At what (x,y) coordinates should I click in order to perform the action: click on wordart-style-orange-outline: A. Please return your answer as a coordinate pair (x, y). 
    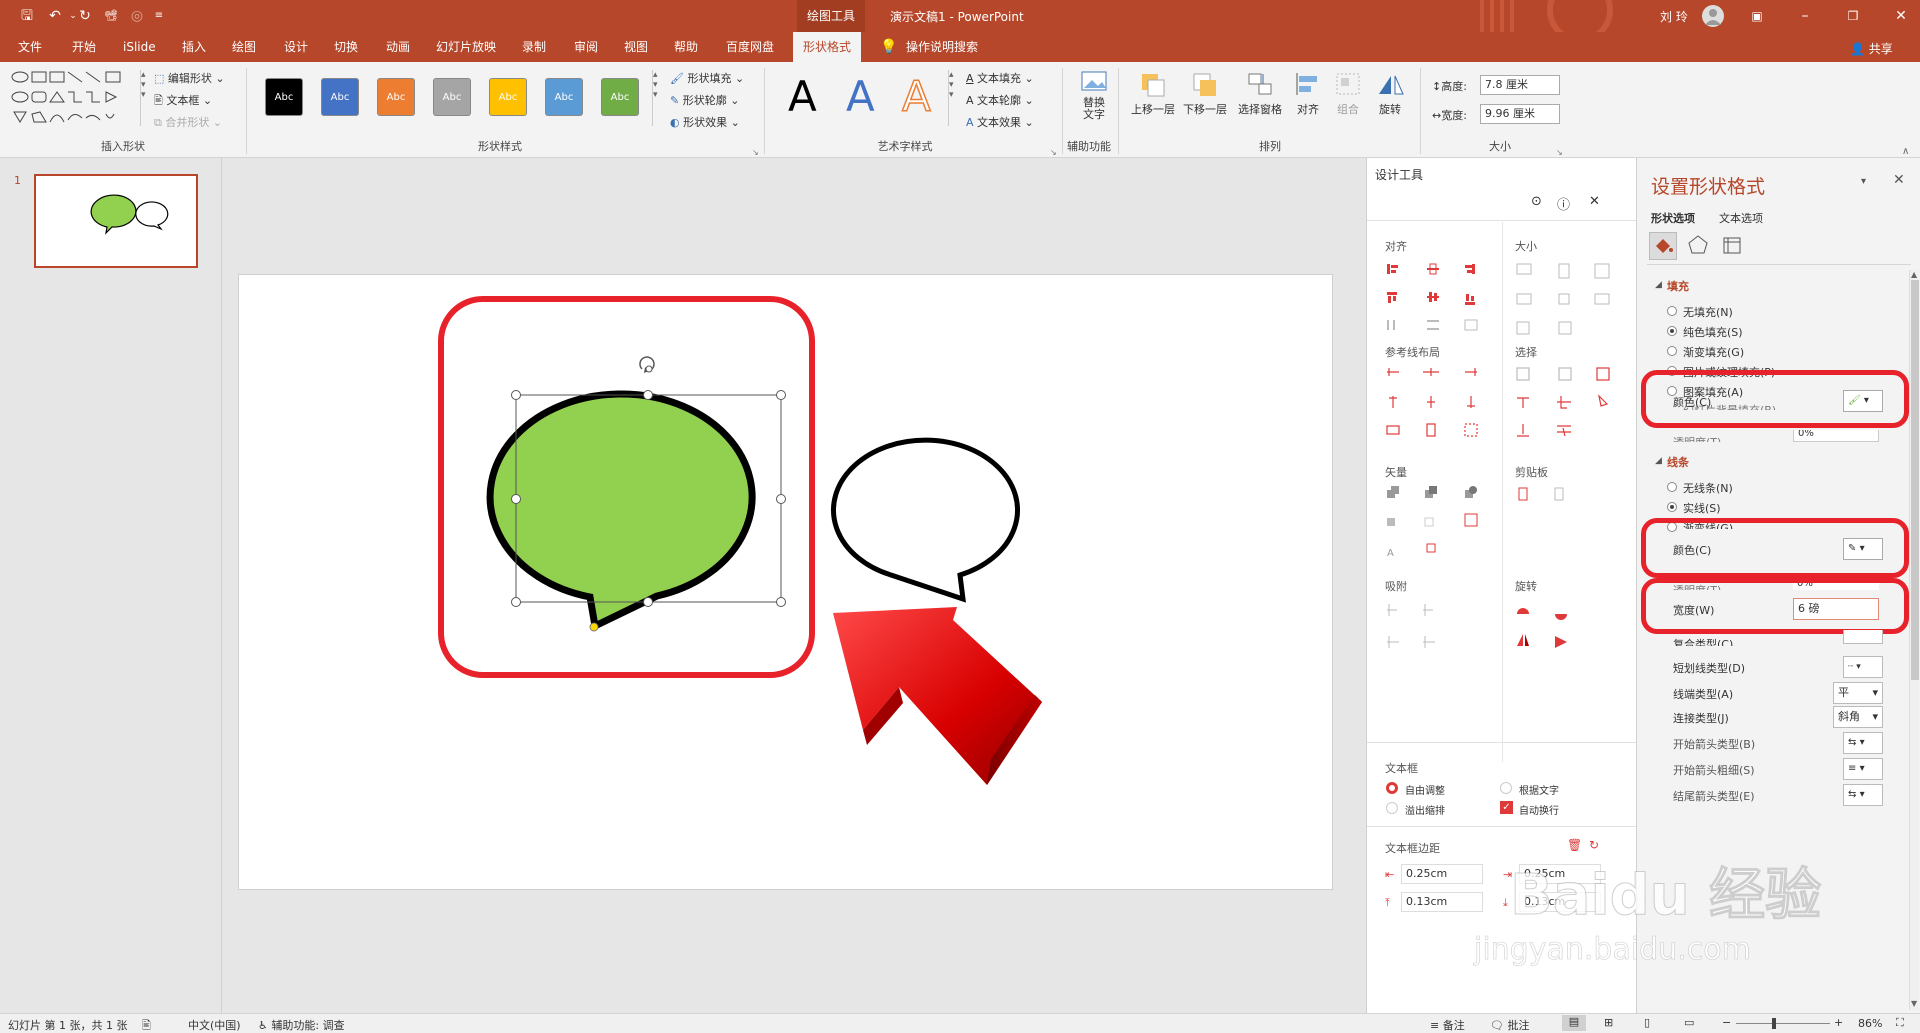
    Looking at the image, I should click on (916, 96).